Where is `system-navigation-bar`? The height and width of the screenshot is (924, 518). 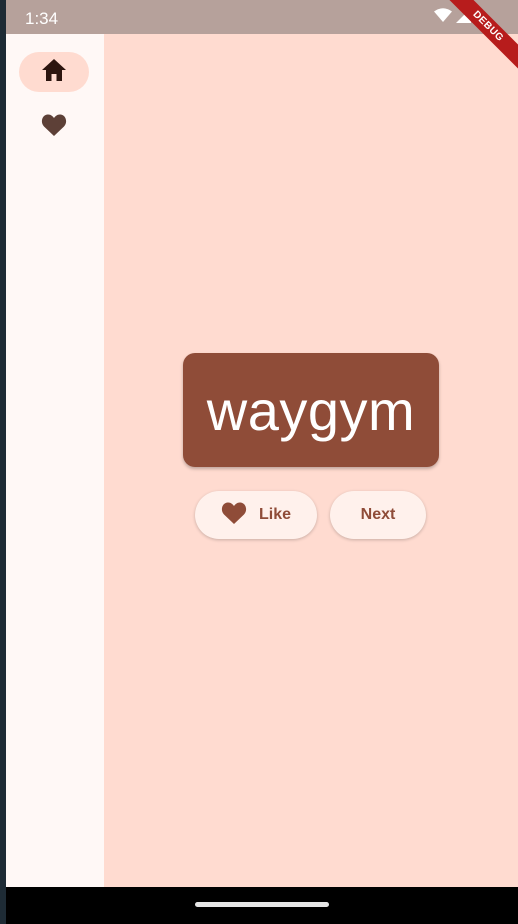
system-navigation-bar is located at coordinates (262, 905).